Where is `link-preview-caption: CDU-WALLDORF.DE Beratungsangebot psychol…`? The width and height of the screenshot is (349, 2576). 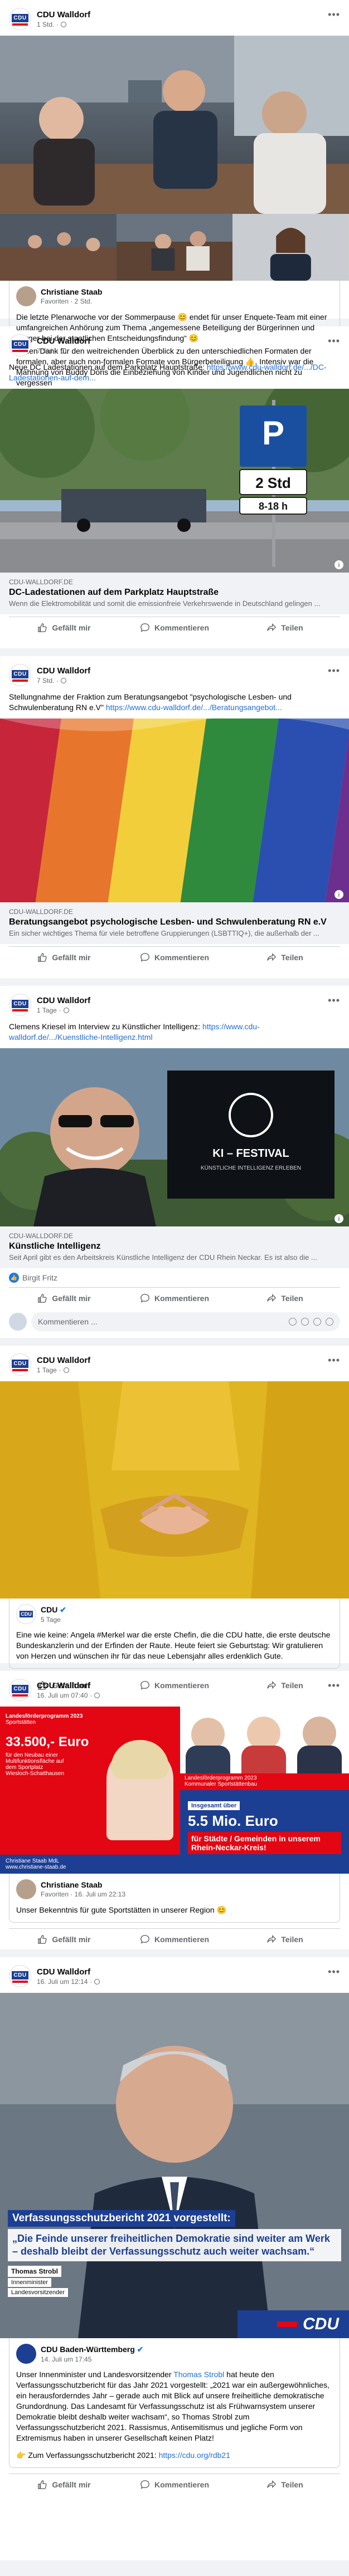 link-preview-caption: CDU-WALLDORF.DE Beratungsangebot psychol… is located at coordinates (174, 923).